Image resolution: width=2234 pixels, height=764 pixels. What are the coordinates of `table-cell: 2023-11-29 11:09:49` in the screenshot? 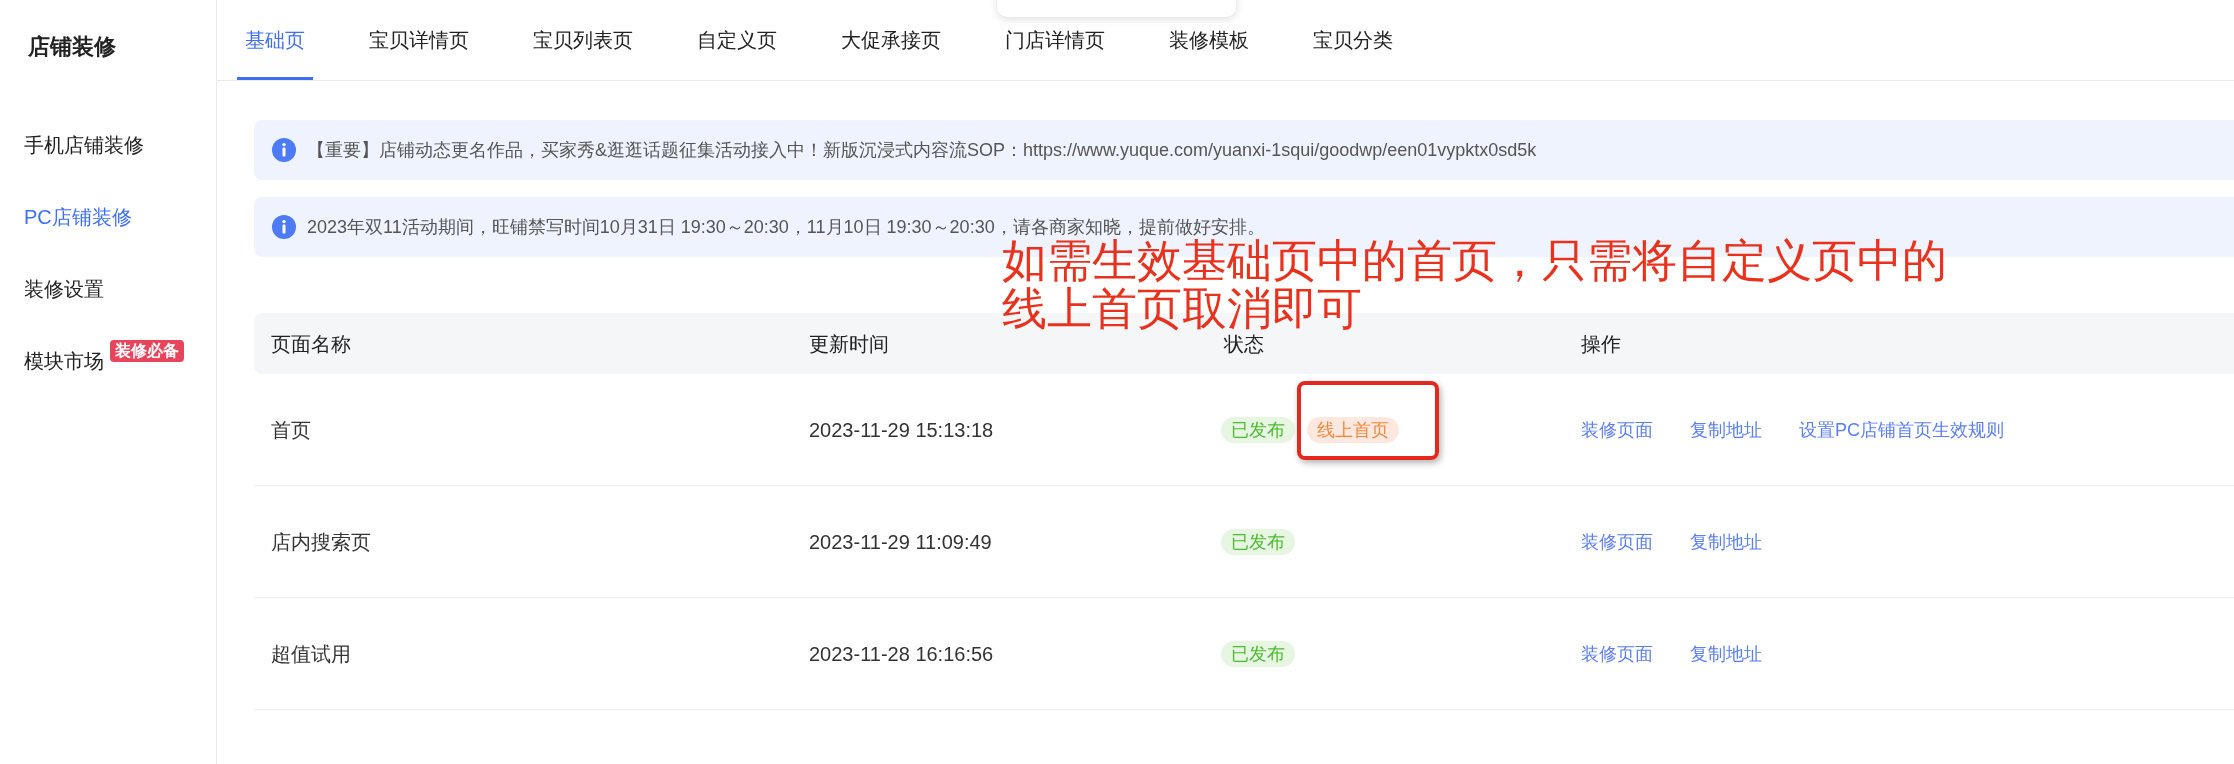 It's located at (900, 541).